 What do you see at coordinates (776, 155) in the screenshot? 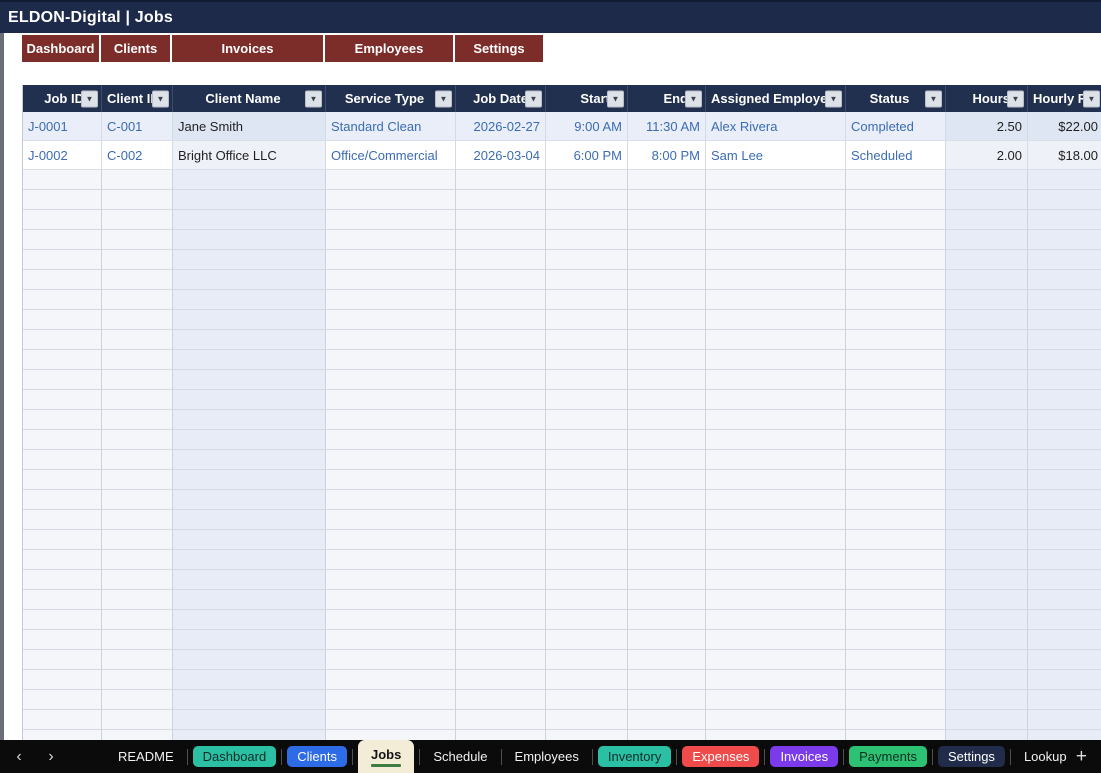
I see `cell-assigned-employee: Sam Lee` at bounding box center [776, 155].